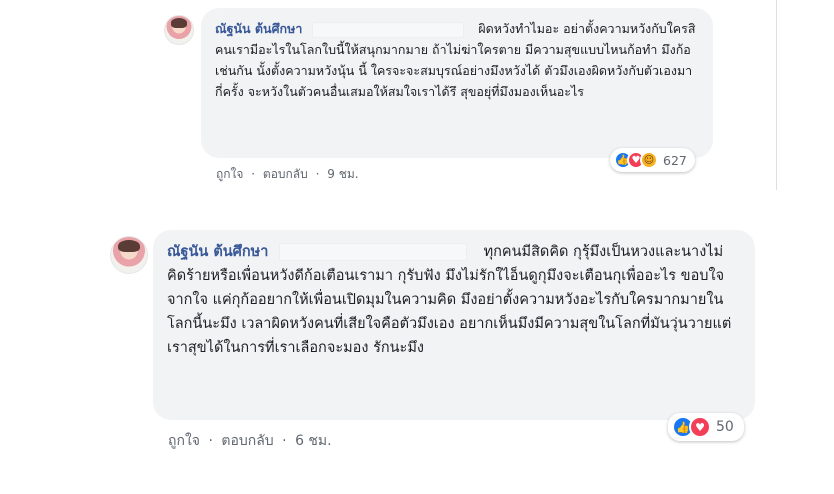  I want to click on comment-actions: ถูกใจ · ตอบกลับ · 9 ชม., so click(287, 174).